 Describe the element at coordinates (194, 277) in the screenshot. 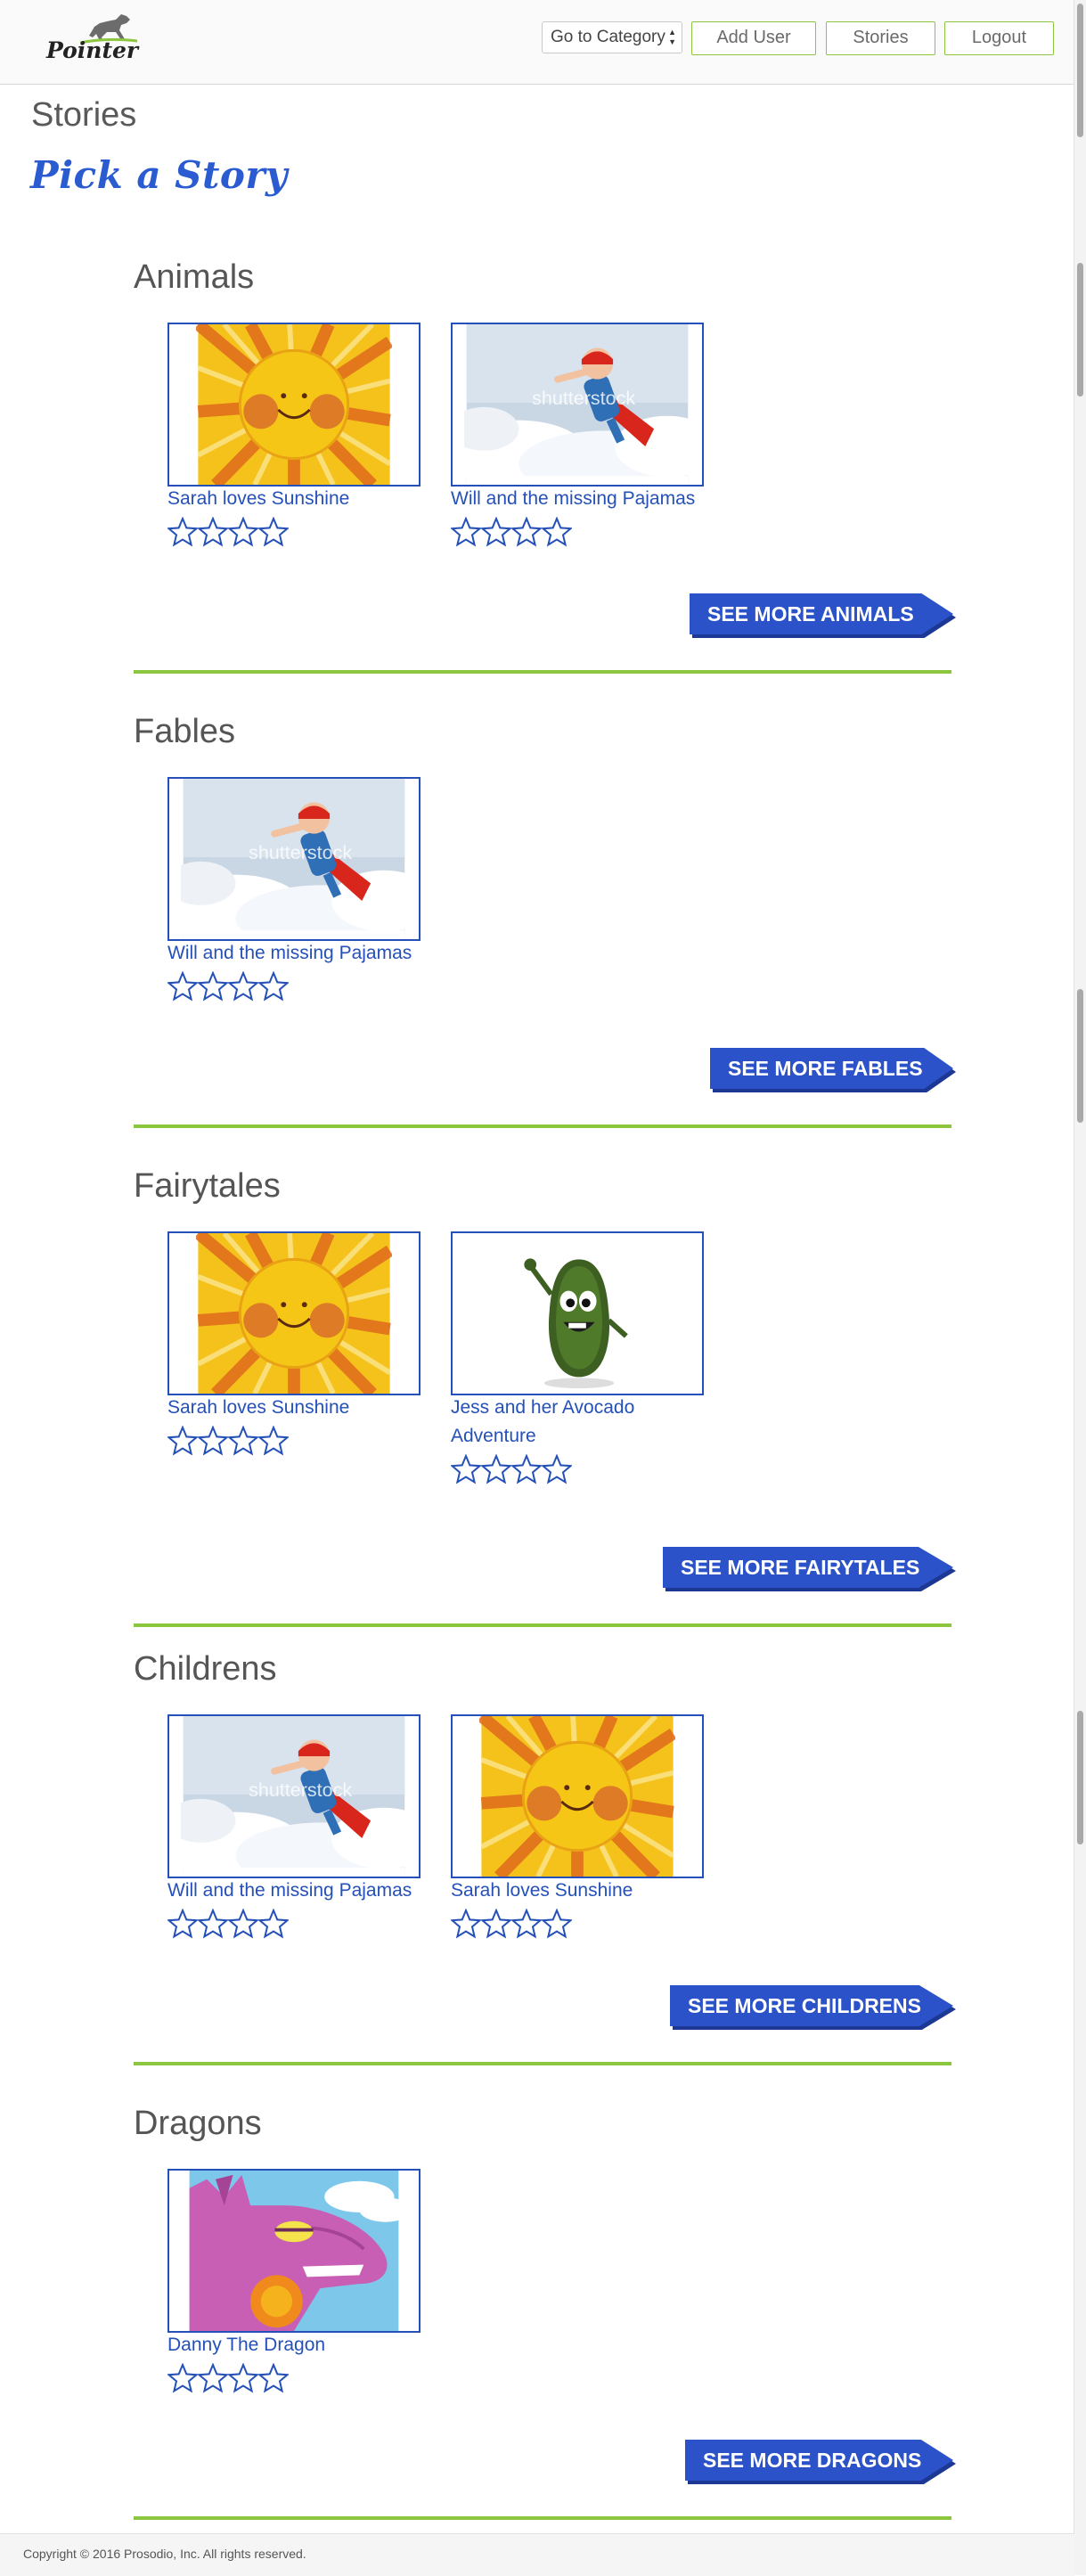

I see `section-title: Animals` at that location.